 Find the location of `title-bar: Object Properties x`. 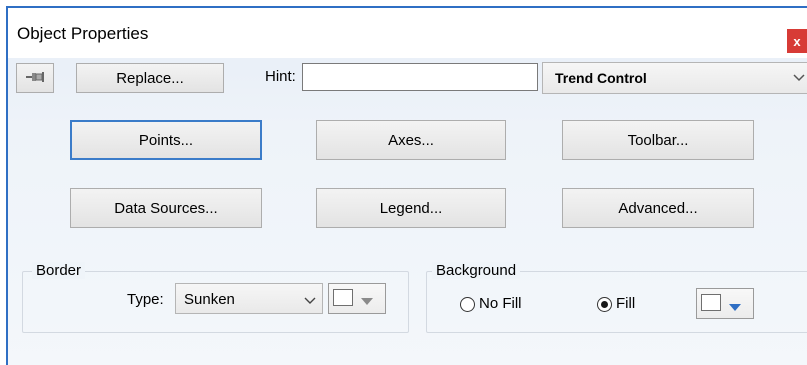

title-bar: Object Properties x is located at coordinates (407, 33).